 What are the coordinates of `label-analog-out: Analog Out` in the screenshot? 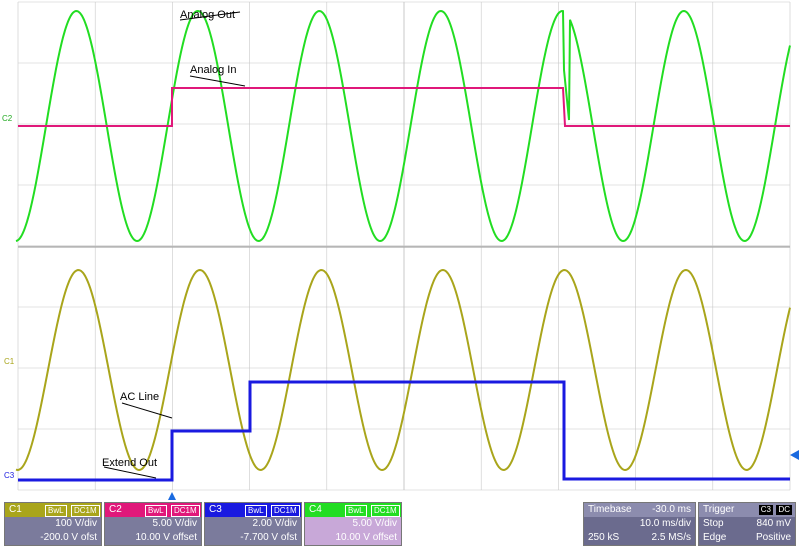 It's located at (207, 15).